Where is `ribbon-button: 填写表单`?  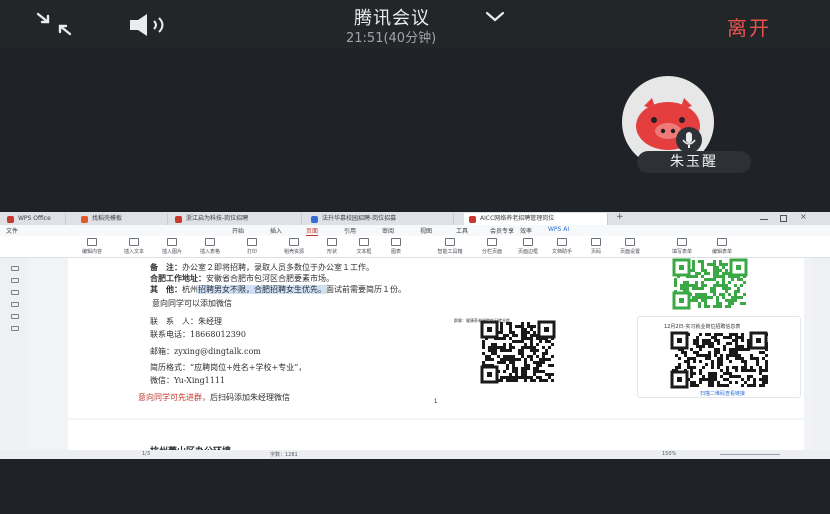 ribbon-button: 填写表单 is located at coordinates (682, 247).